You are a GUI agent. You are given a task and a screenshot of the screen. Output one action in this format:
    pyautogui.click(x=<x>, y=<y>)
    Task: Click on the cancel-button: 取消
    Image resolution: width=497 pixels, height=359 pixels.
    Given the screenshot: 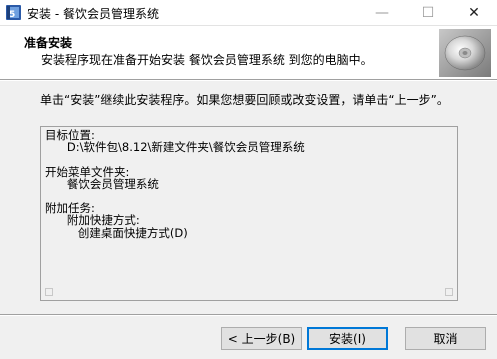 What is the action you would take?
    pyautogui.click(x=445, y=338)
    